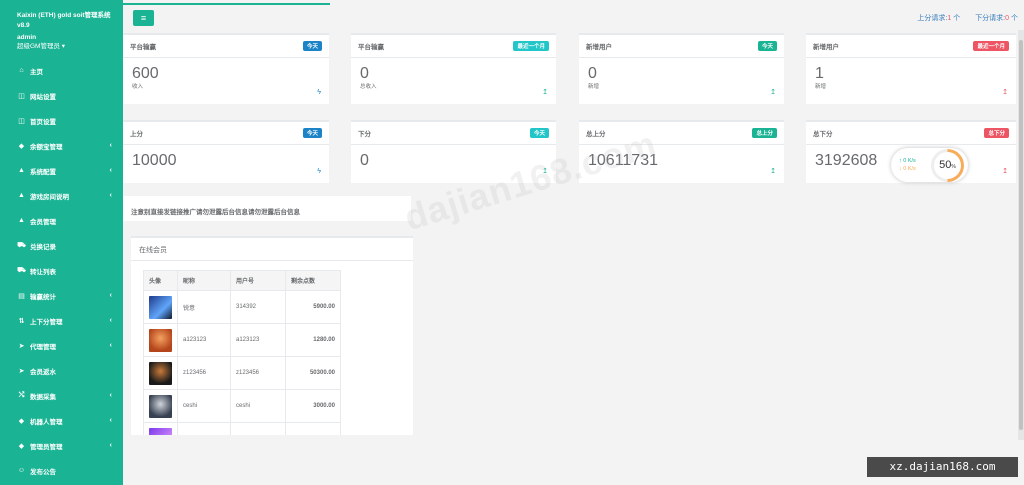 The height and width of the screenshot is (485, 1024). What do you see at coordinates (21, 296) in the screenshot?
I see `chart-icon: ▤` at bounding box center [21, 296].